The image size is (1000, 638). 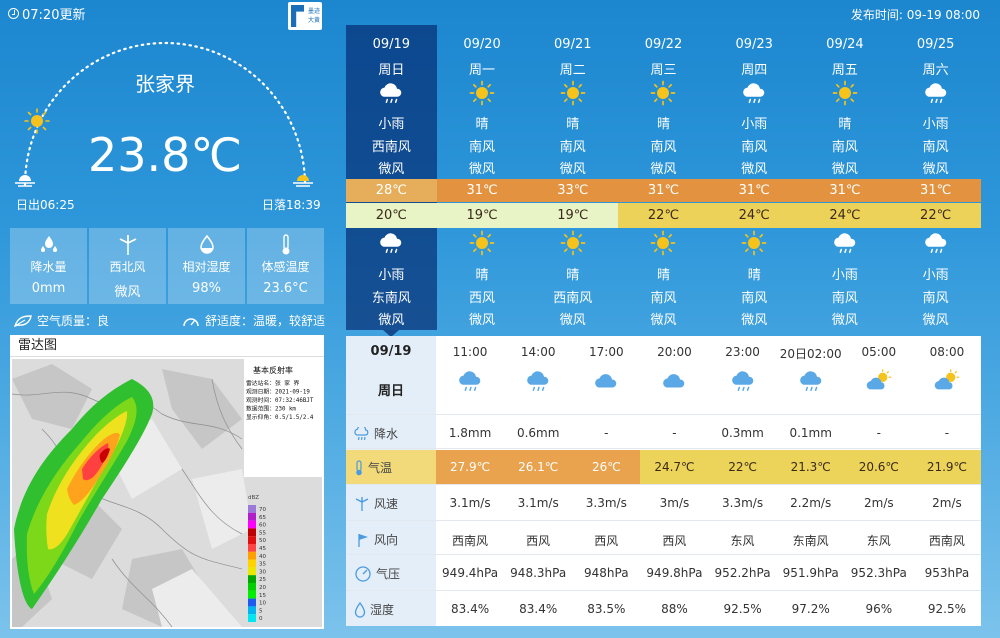 I want to click on forecast-day-09-25: 09/25 周六 小雨 南风 微风 小雨 南风 微风, so click(x=935, y=177).